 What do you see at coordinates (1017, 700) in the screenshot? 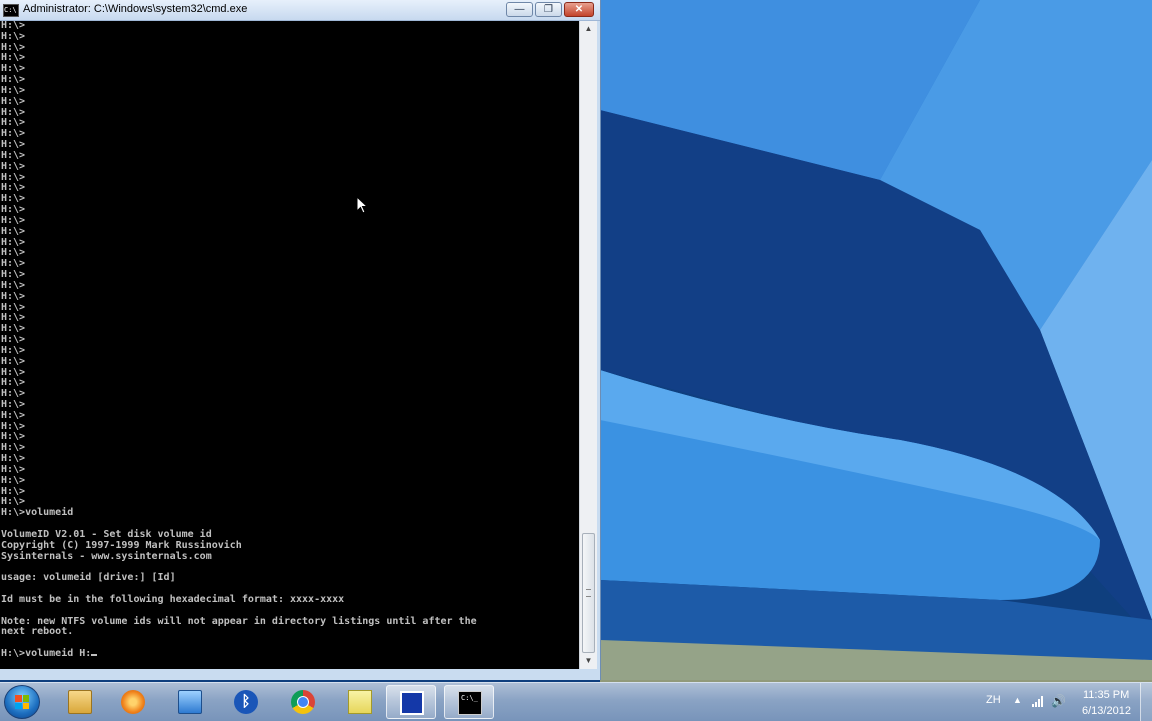
I see `show-hidden-icons-icon: ▲` at bounding box center [1017, 700].